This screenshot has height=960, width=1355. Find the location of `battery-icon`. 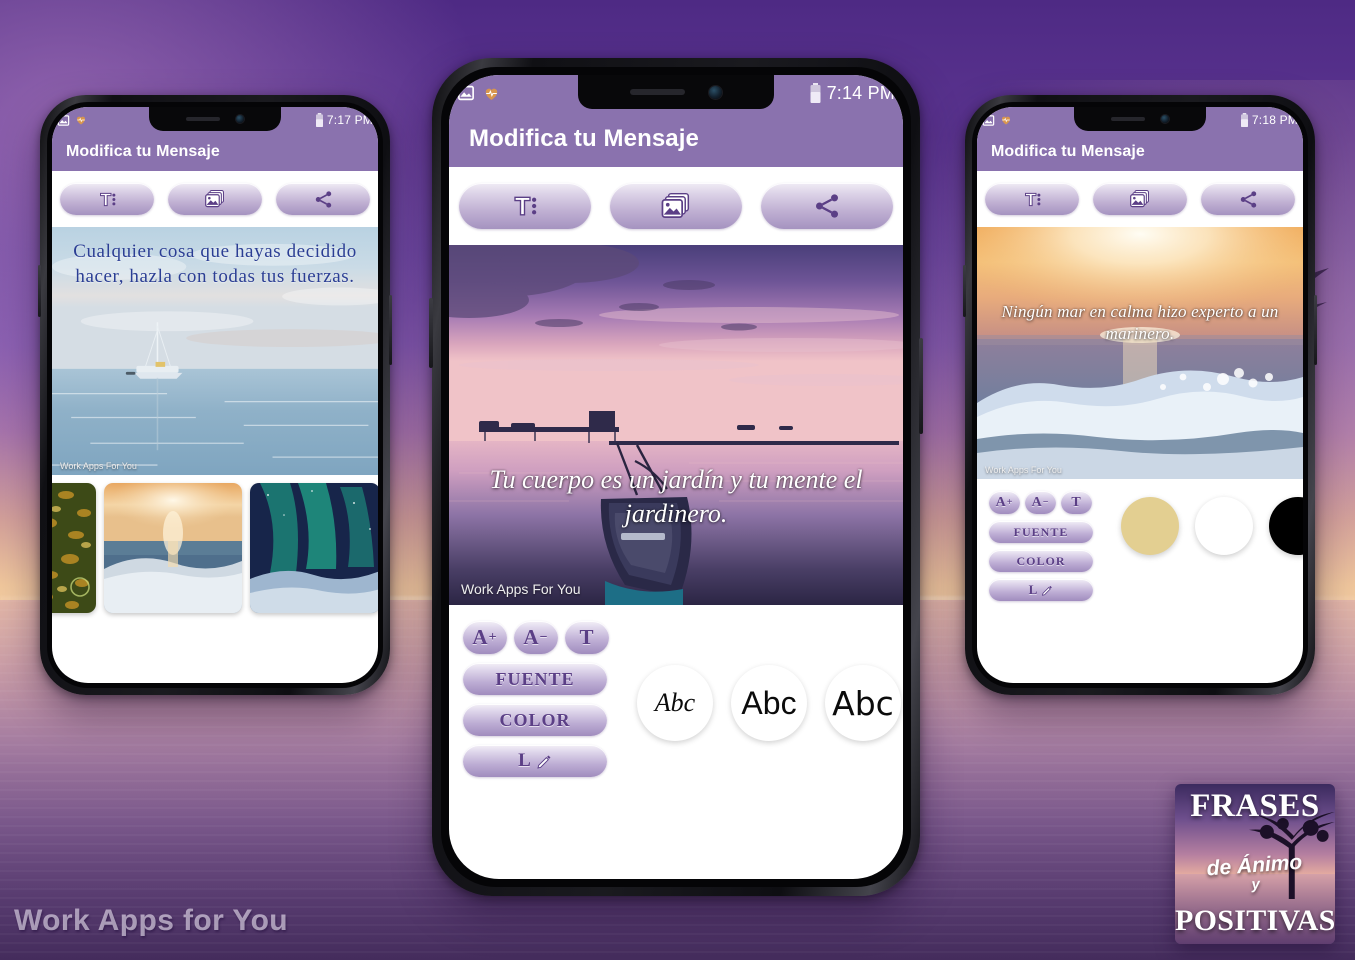

battery-icon is located at coordinates (319, 120).